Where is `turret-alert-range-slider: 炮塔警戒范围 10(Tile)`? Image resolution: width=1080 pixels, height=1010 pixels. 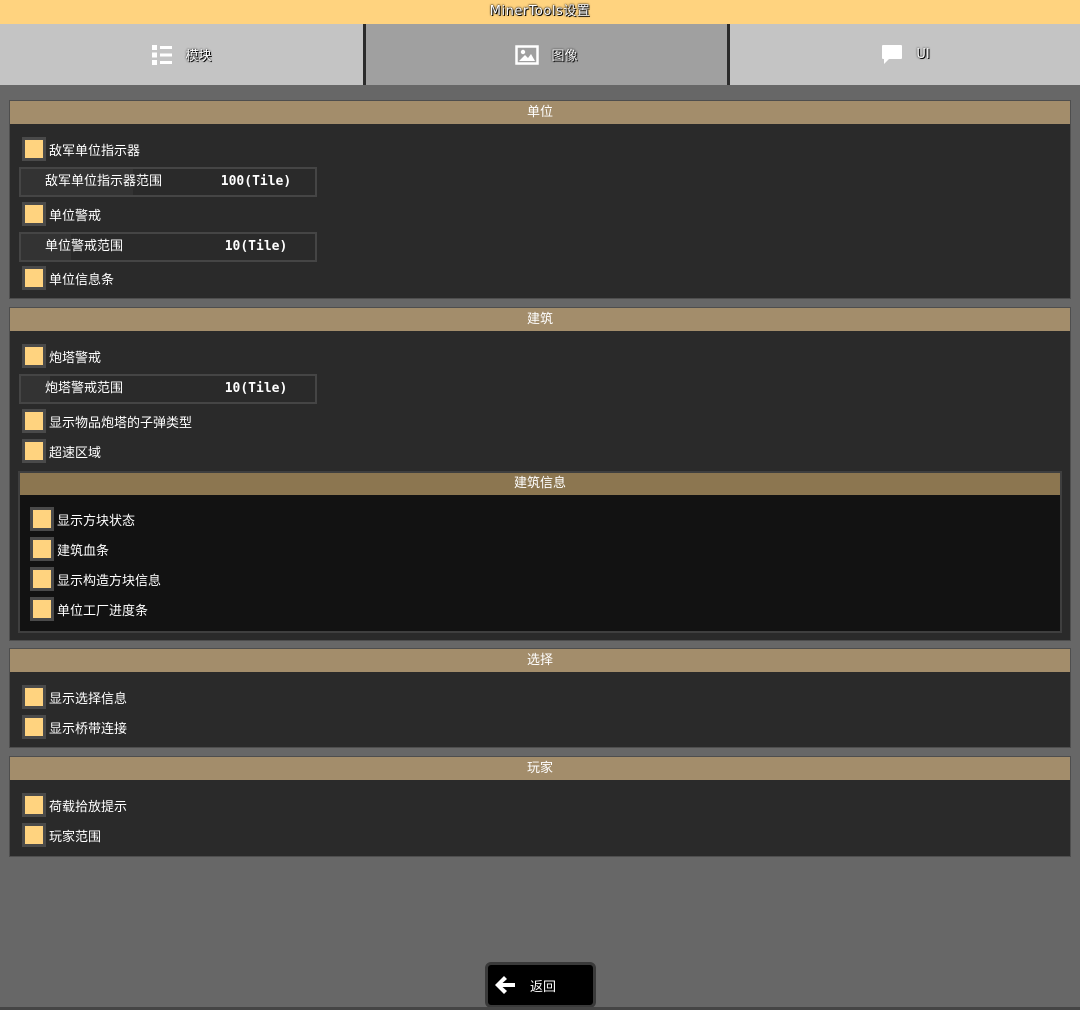 turret-alert-range-slider: 炮塔警戒范围 10(Tile) is located at coordinates (168, 389).